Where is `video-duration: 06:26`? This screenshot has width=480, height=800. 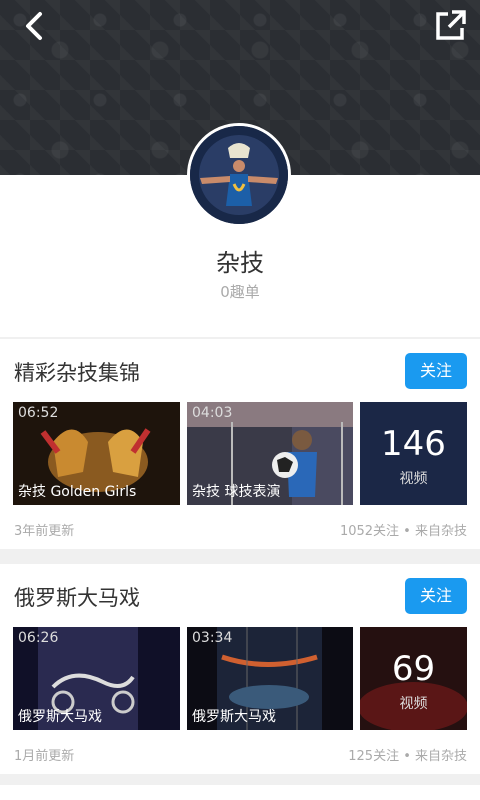 video-duration: 06:26 is located at coordinates (38, 638).